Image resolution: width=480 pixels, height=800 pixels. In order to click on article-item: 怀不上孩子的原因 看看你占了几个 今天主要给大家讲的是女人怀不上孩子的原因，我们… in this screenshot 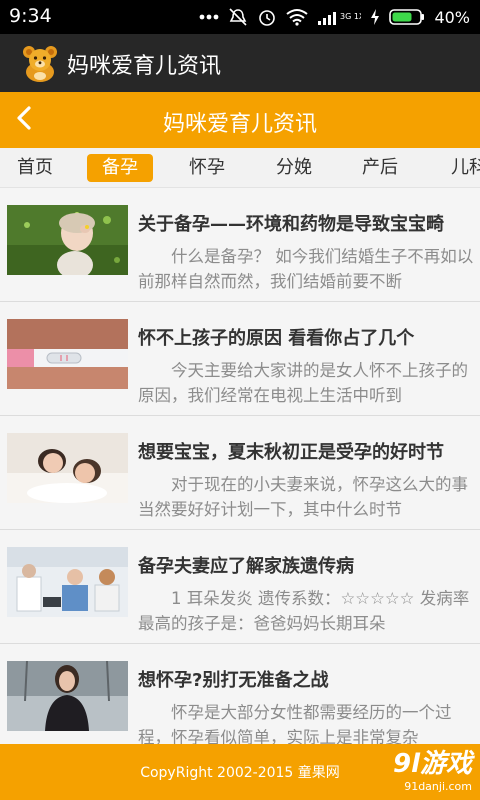, I will do `click(240, 359)`.